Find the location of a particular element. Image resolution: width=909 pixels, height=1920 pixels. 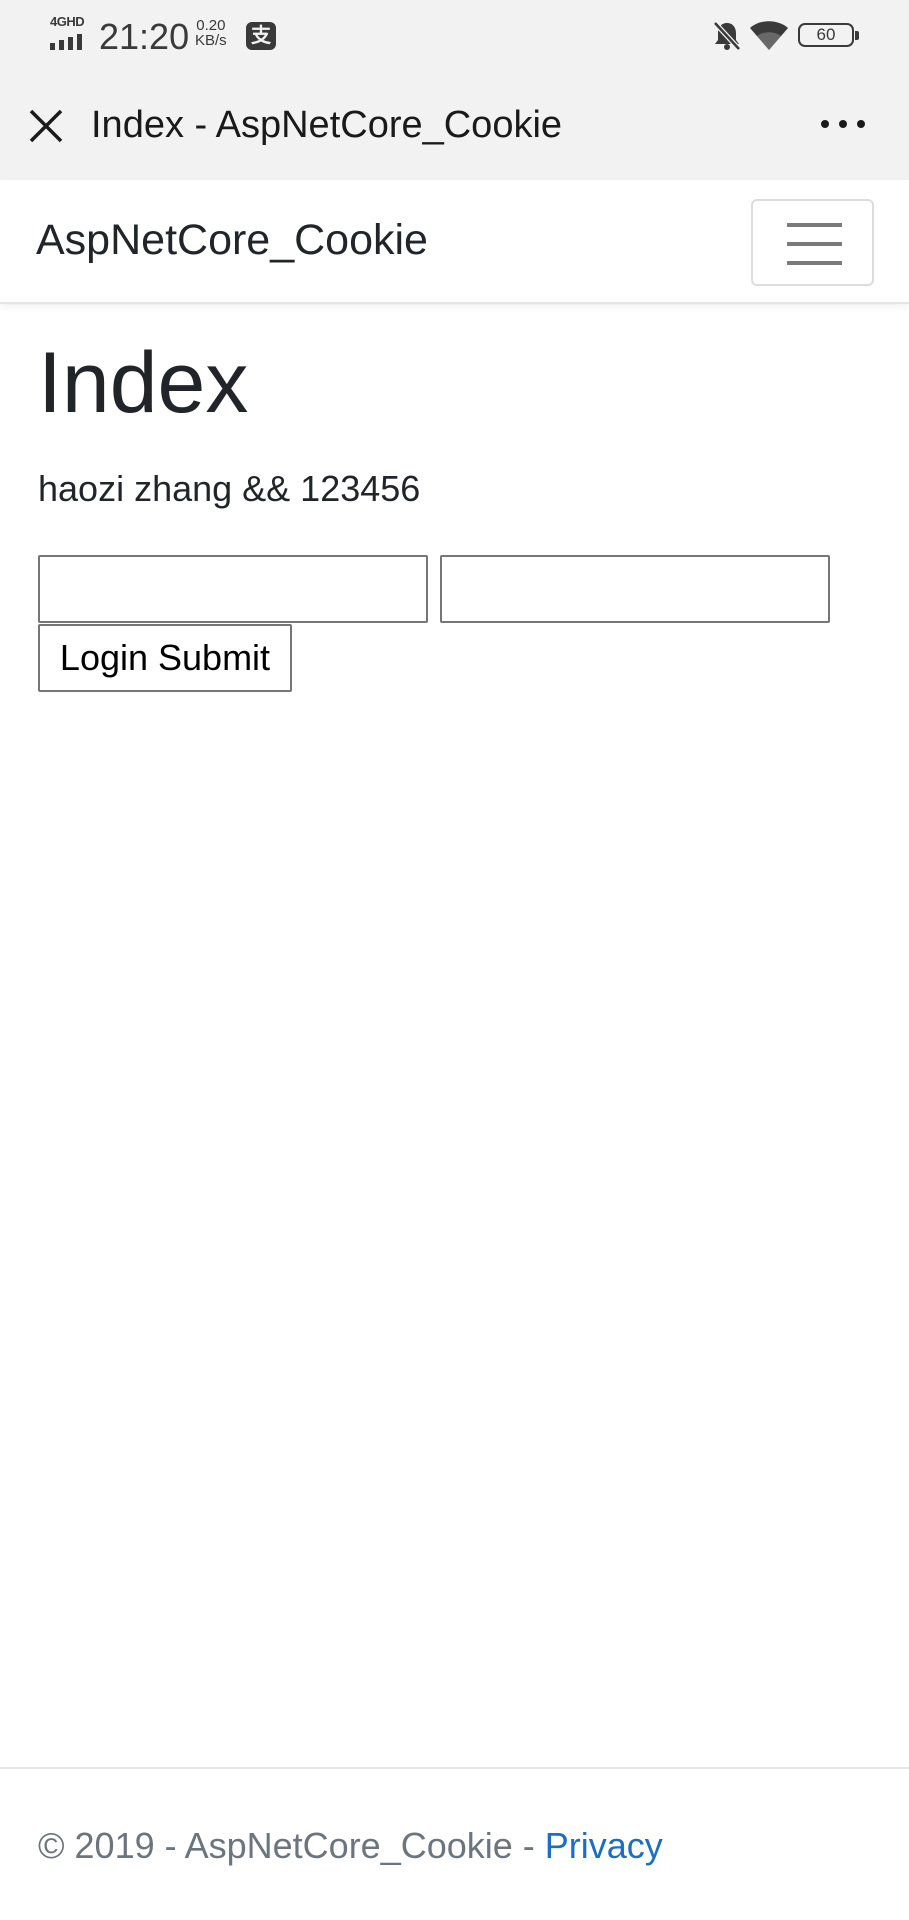

battery-level: 60 is located at coordinates (826, 34).